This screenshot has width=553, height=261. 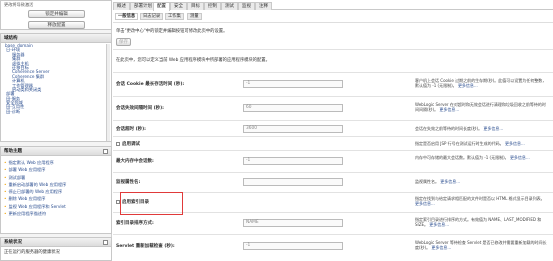 I want to click on tab-testing: 测试, so click(x=229, y=6).